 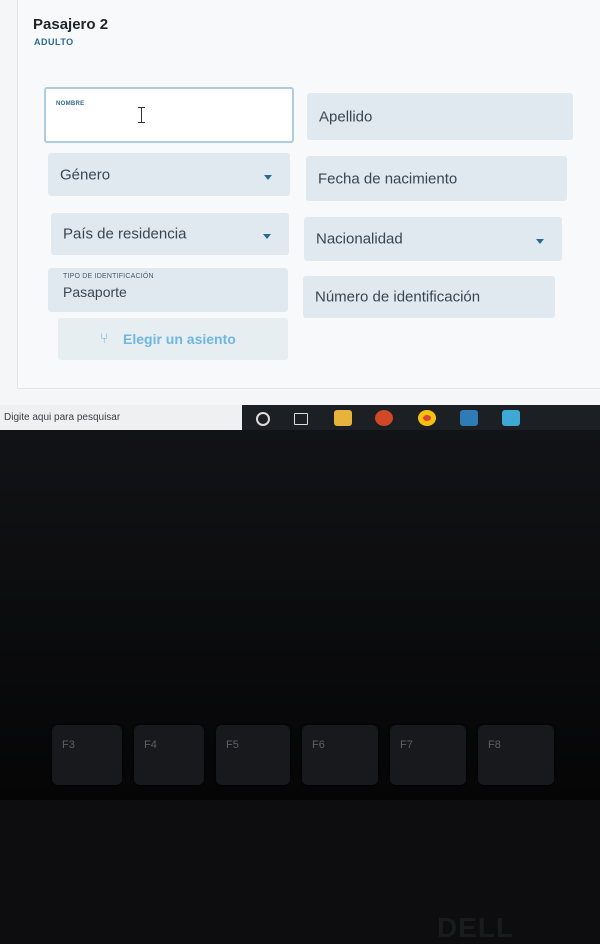 What do you see at coordinates (516, 755) in the screenshot?
I see `key-f8: F8` at bounding box center [516, 755].